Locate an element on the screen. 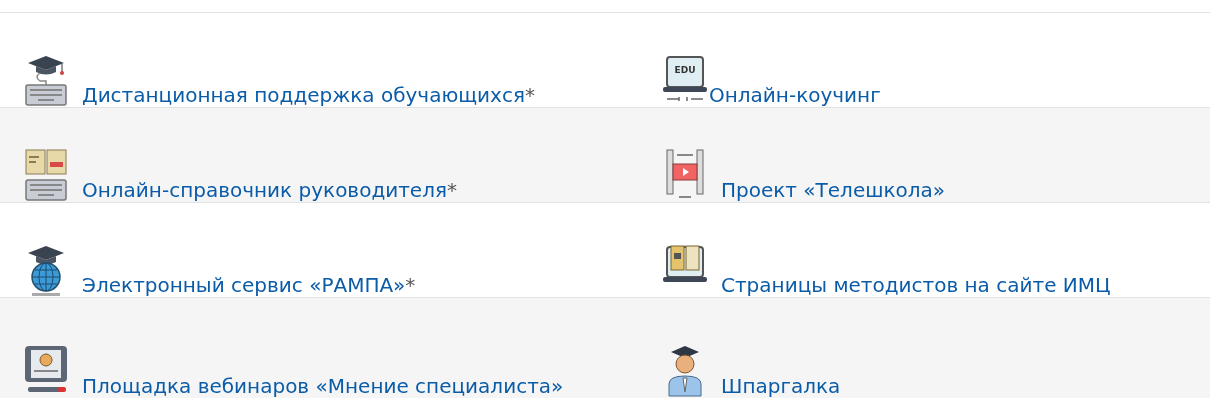  link: Площадка вебинаров «Мнение специалиста» is located at coordinates (323, 386).